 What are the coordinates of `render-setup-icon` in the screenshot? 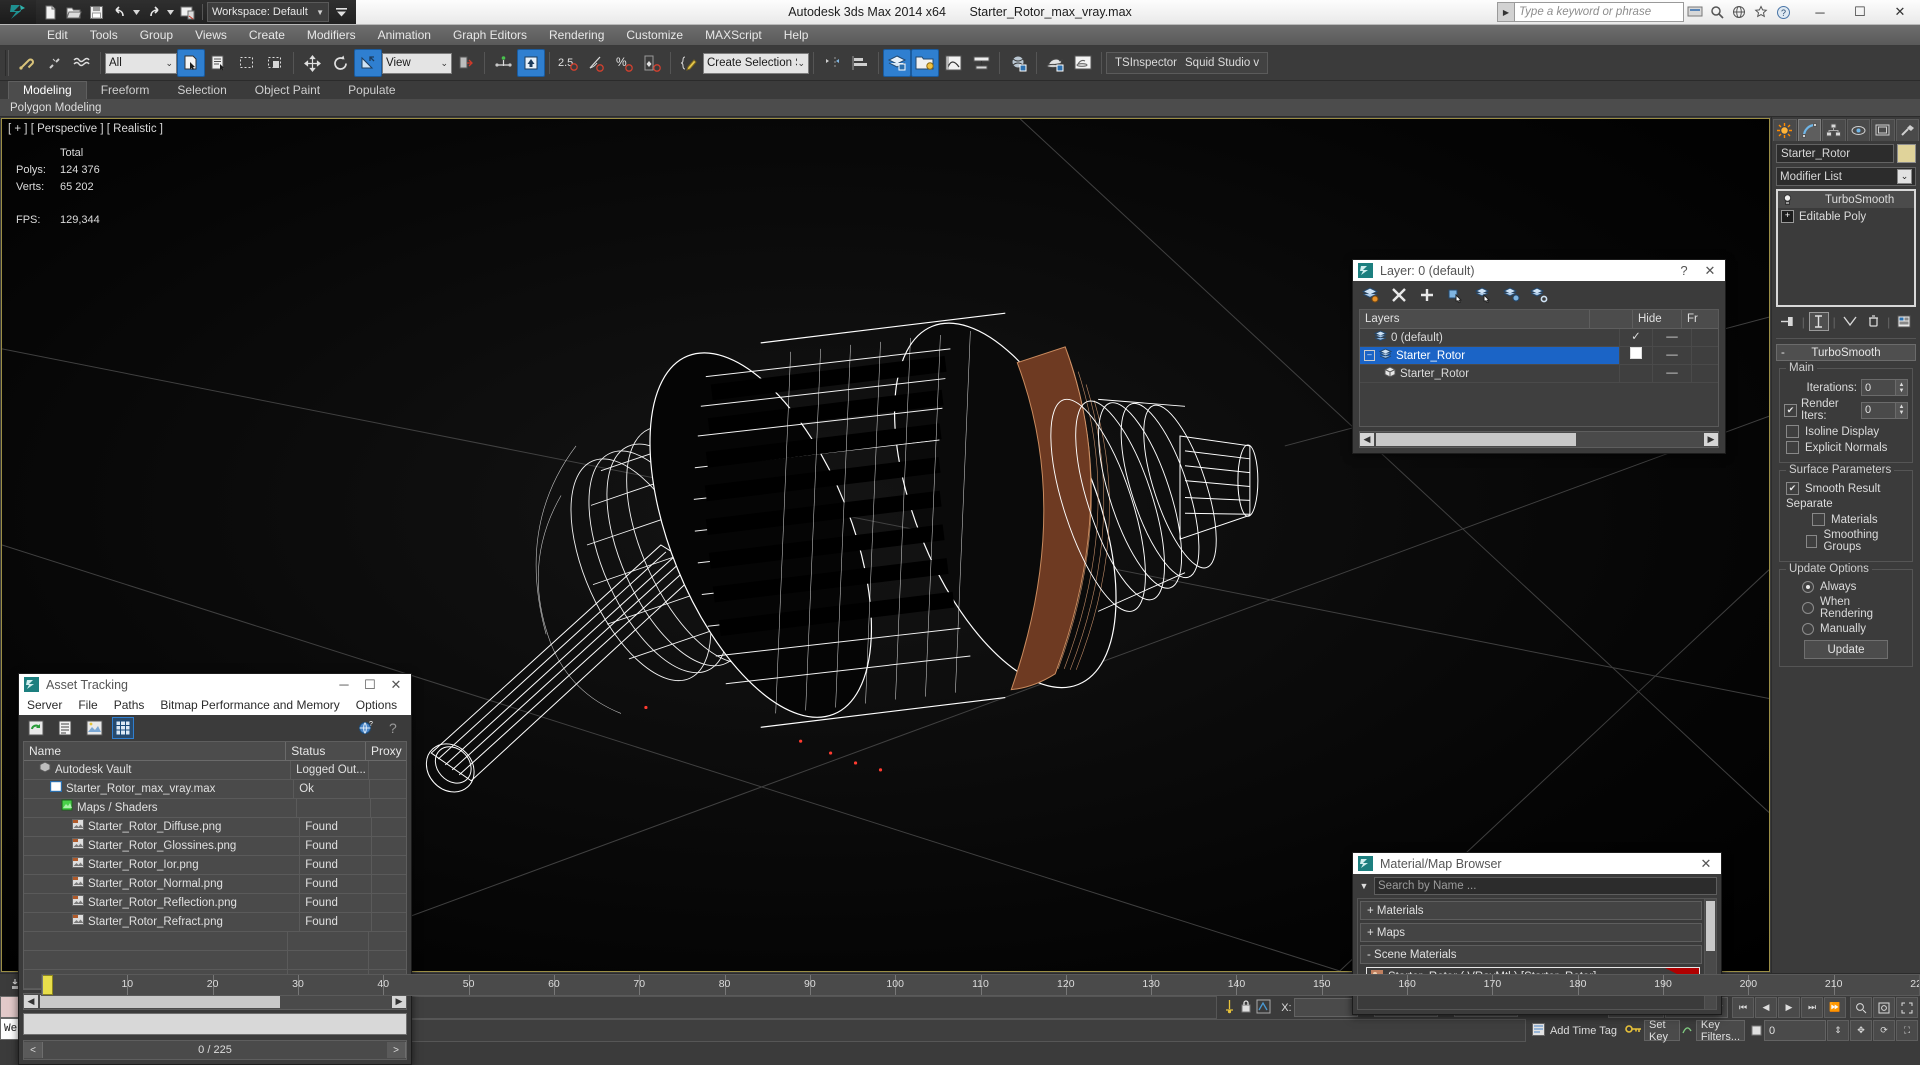 It's located at (1055, 63).